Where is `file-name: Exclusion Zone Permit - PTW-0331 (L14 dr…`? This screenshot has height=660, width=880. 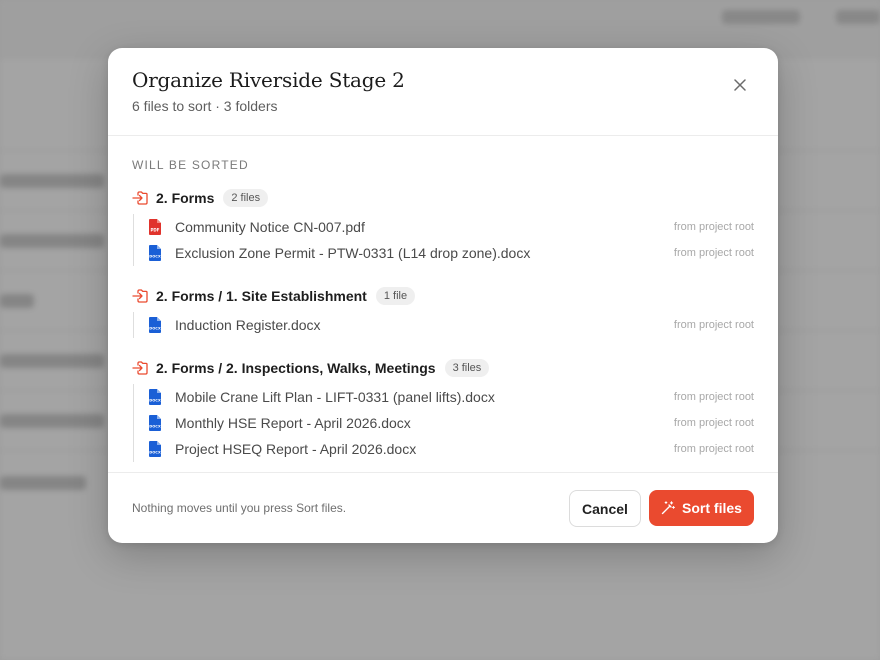
file-name: Exclusion Zone Permit - PTW-0331 (L14 dr… is located at coordinates (353, 253).